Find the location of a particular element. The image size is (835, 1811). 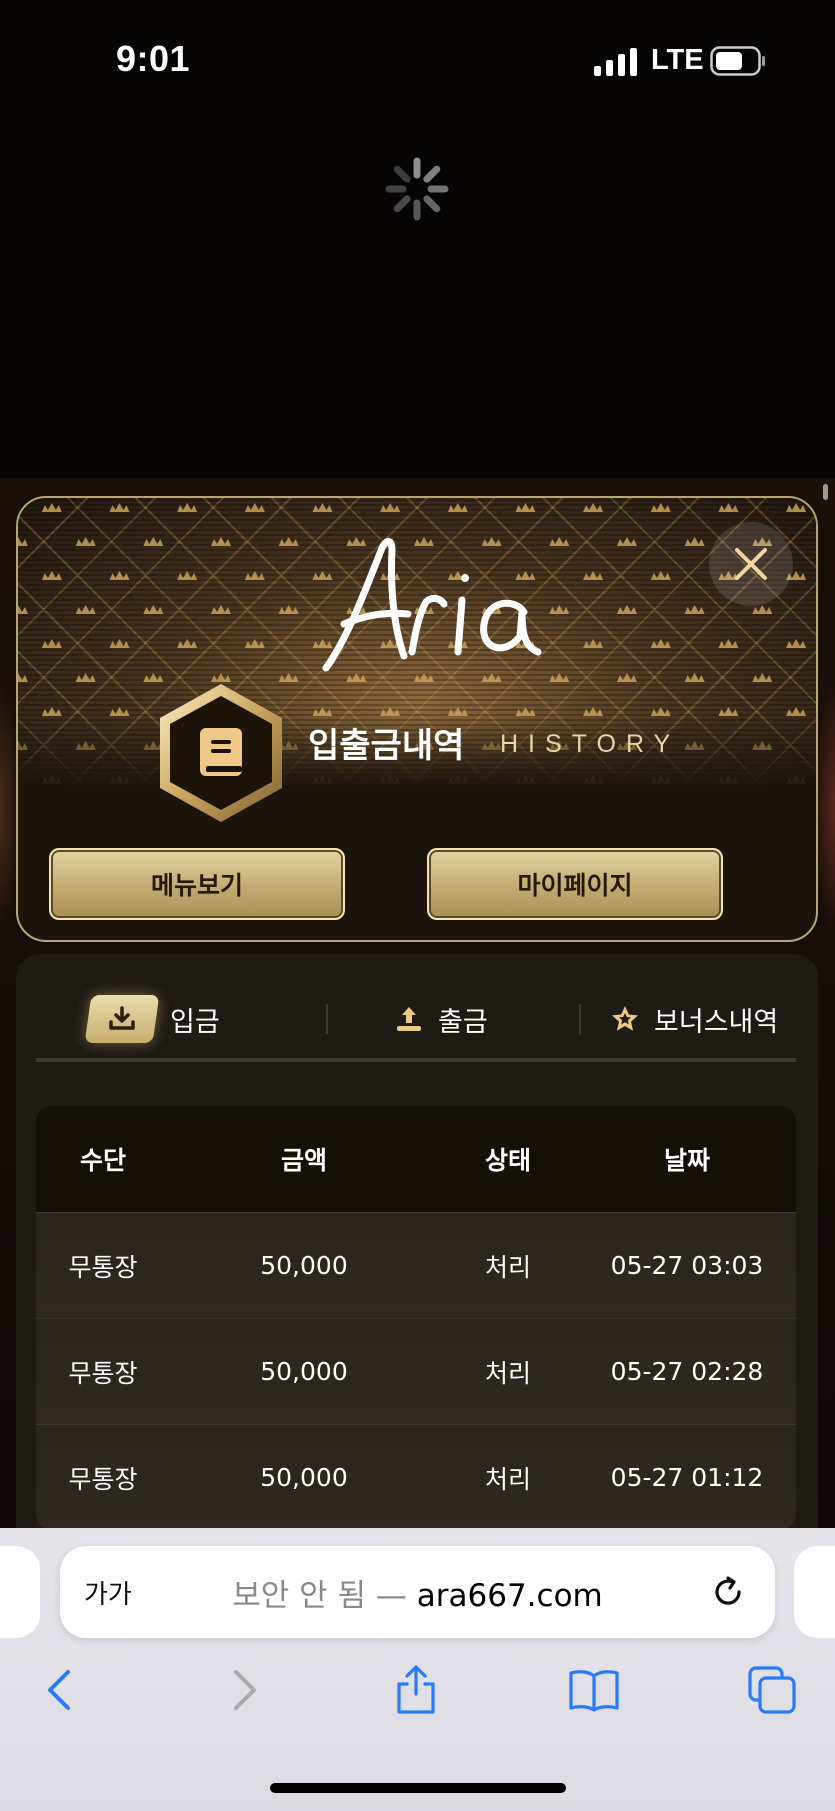

star-icon is located at coordinates (625, 1018).